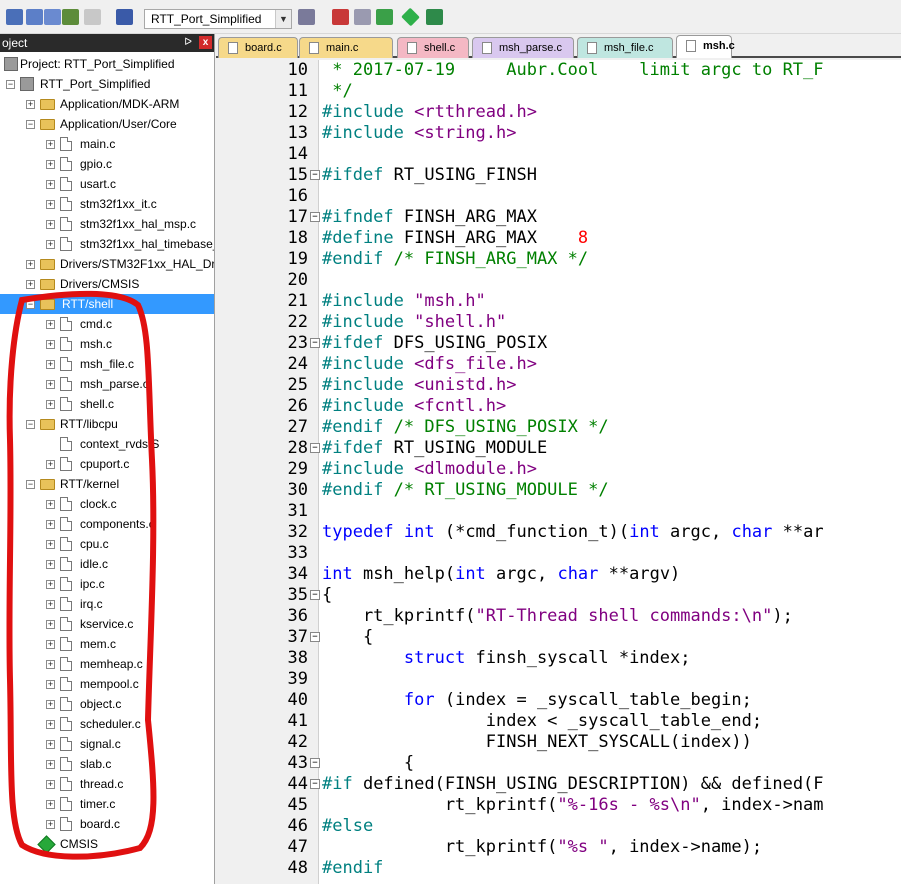 The image size is (901, 884). Describe the element at coordinates (188, 43) in the screenshot. I see `pin-icon: ᐅ` at that location.